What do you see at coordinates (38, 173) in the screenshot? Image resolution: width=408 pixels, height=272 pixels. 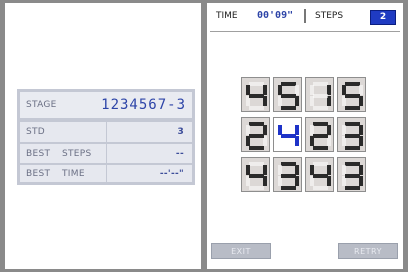 I see `best-label: BEST` at bounding box center [38, 173].